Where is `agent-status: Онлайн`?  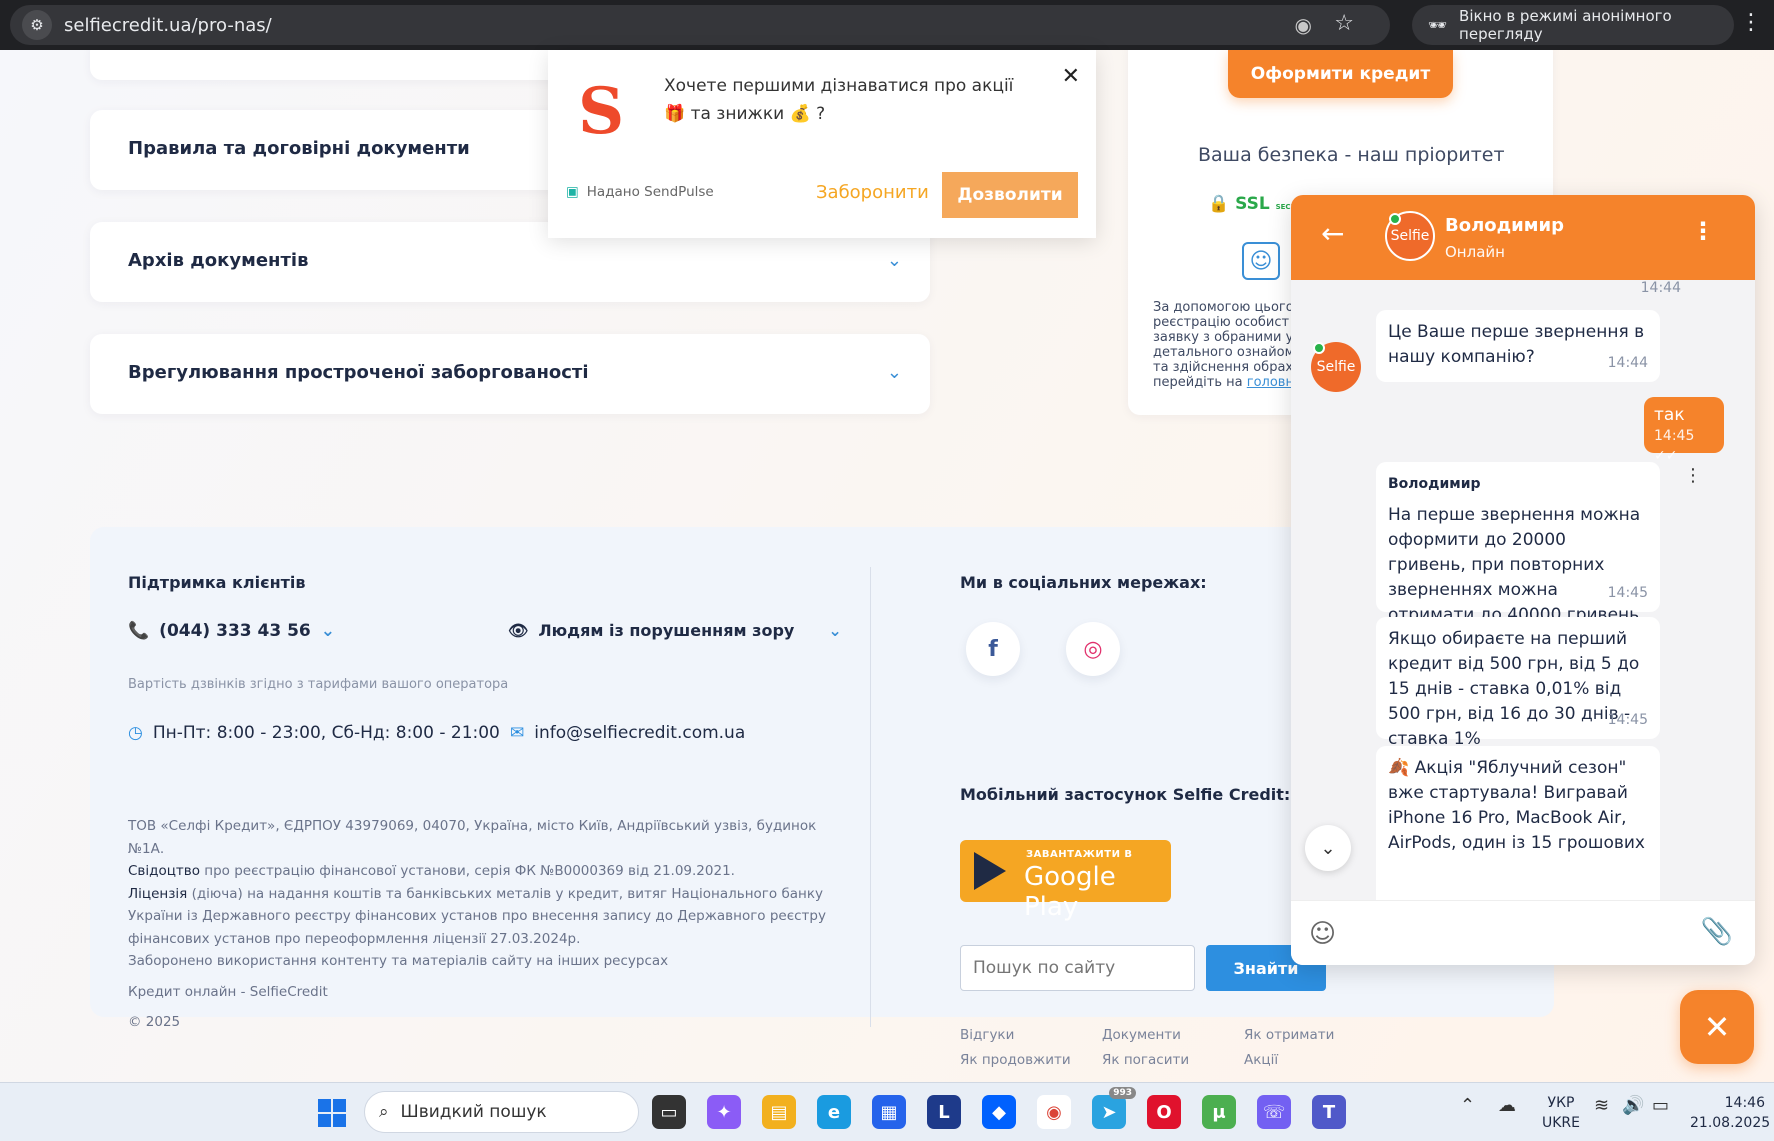
agent-status: Онлайн is located at coordinates (1475, 252).